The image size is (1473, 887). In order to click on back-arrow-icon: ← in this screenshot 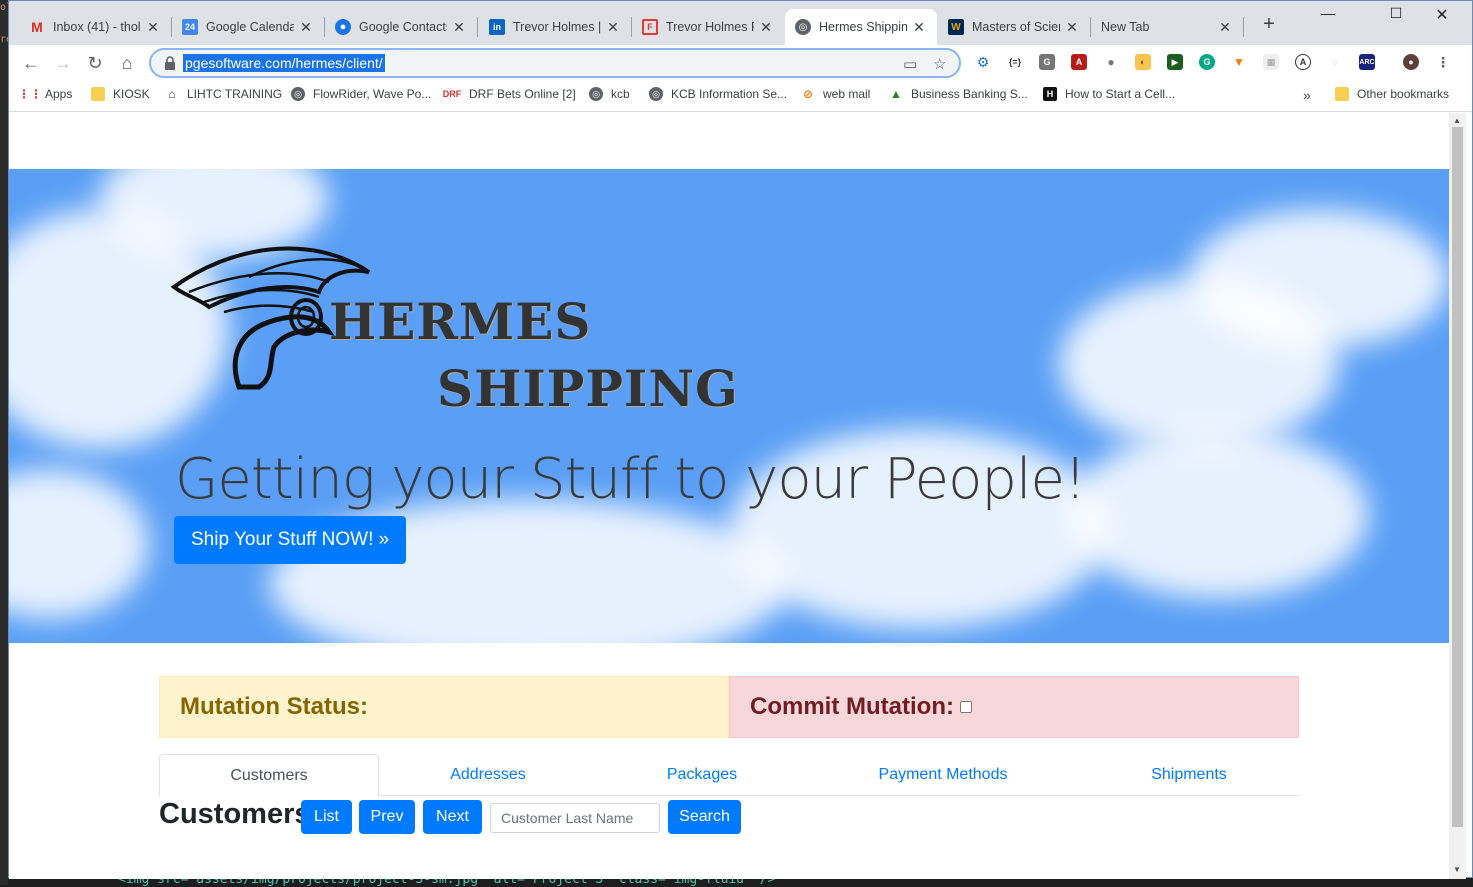, I will do `click(31, 63)`.